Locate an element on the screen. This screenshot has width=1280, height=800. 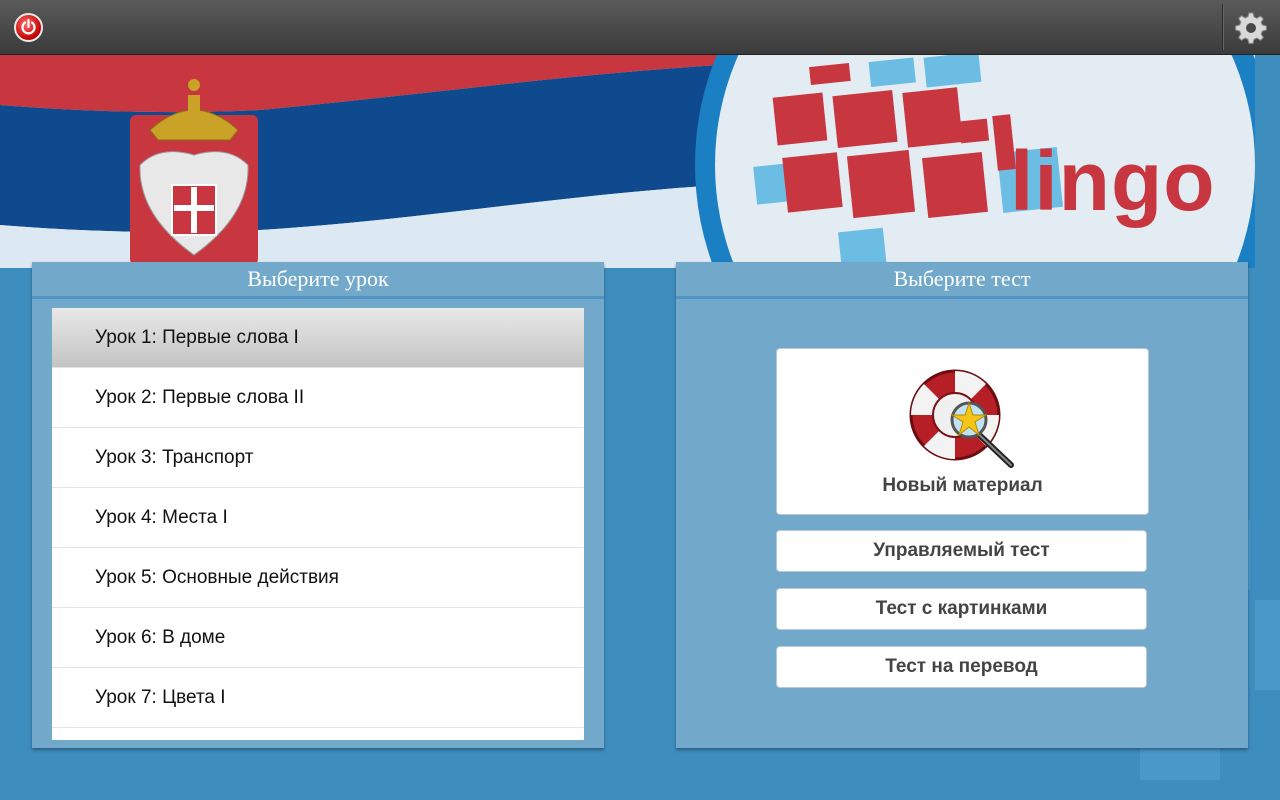
list-item: Урок 6: В доме is located at coordinates (318, 638).